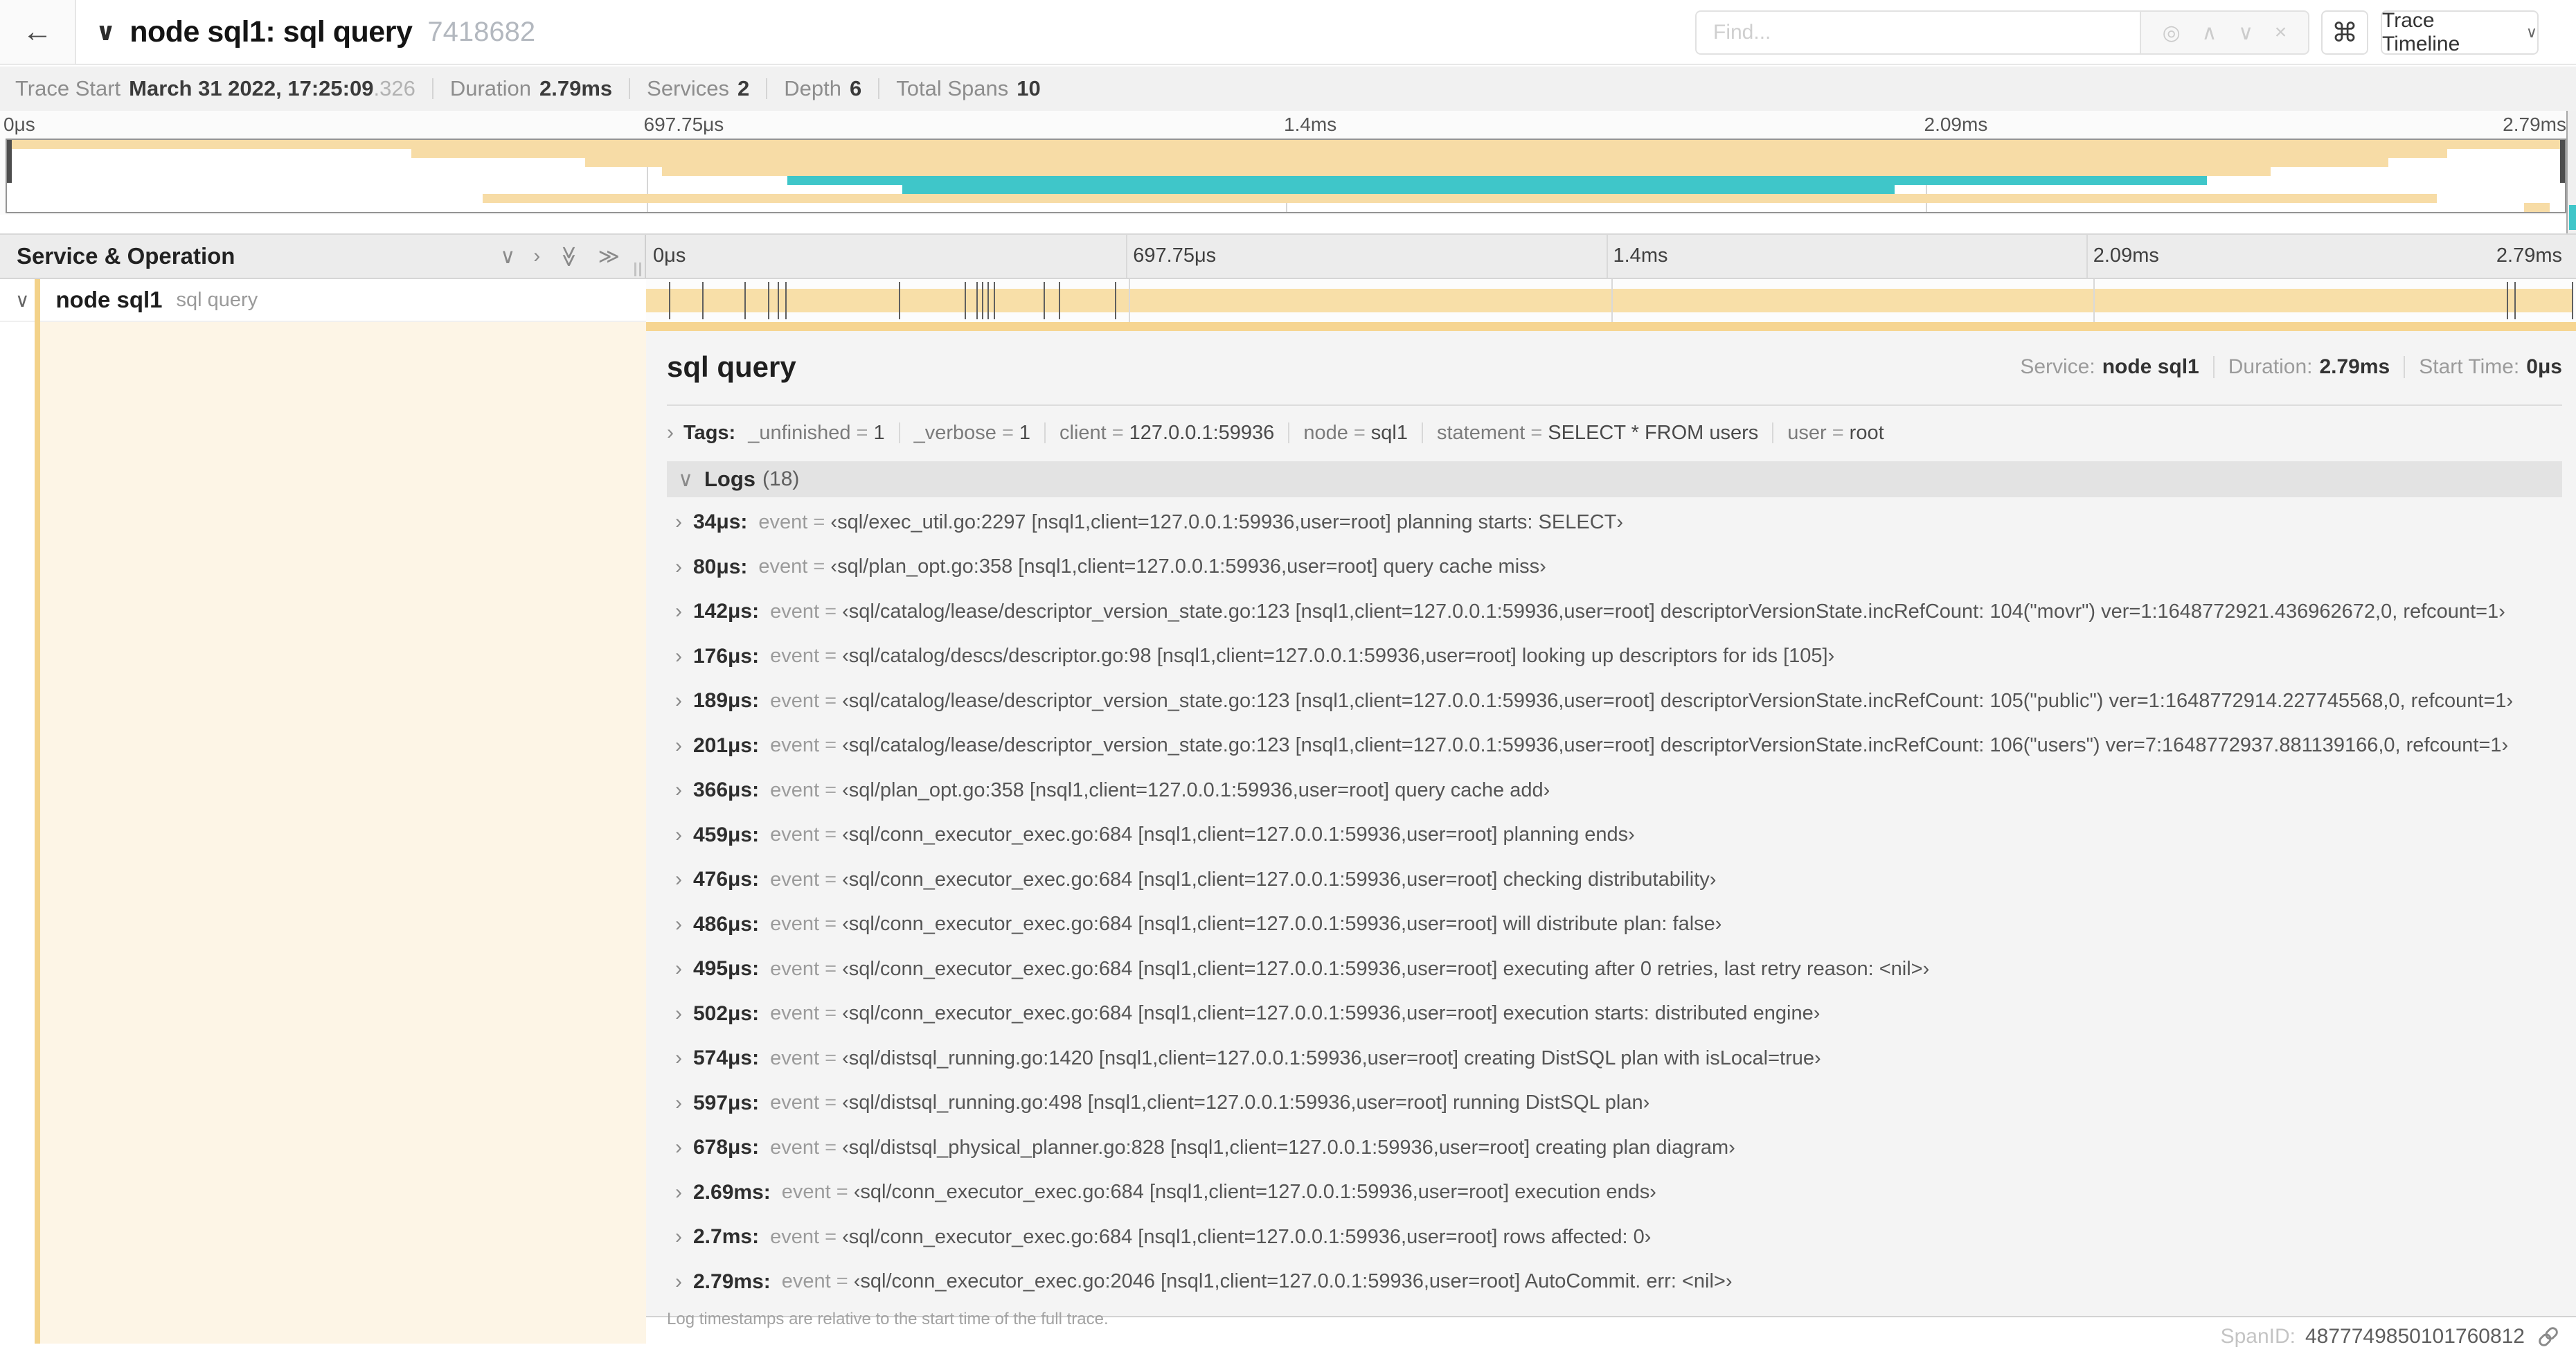  Describe the element at coordinates (1355, 434) in the screenshot. I see `tag-pair: node = sql1` at that location.